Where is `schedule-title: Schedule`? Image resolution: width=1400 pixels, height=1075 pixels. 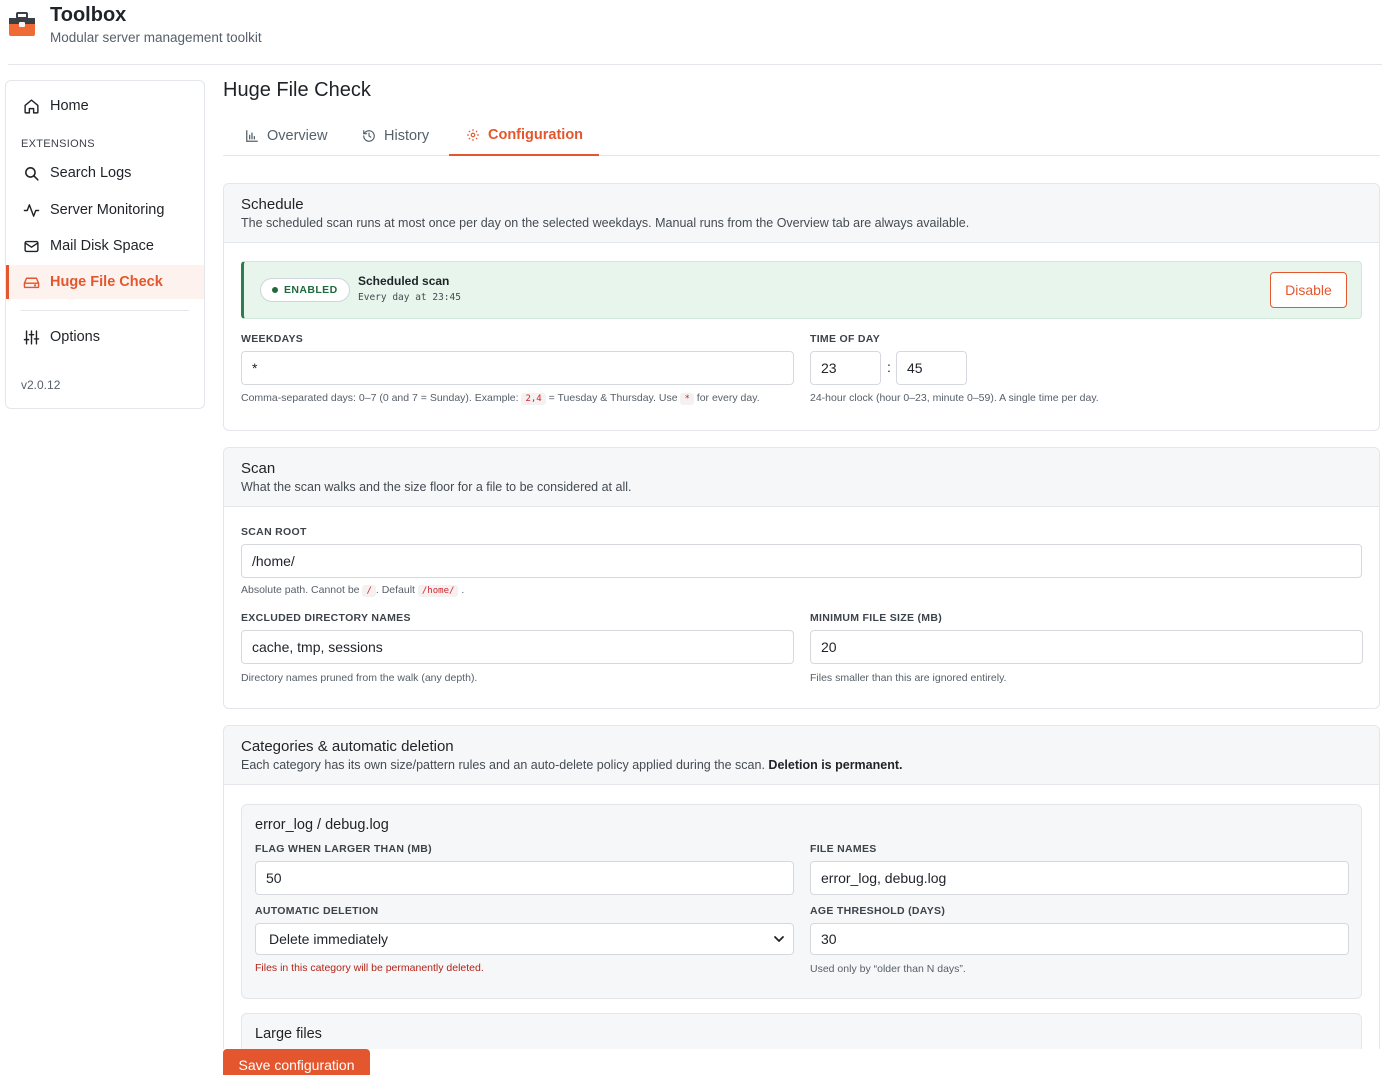
schedule-title: Schedule is located at coordinates (272, 204).